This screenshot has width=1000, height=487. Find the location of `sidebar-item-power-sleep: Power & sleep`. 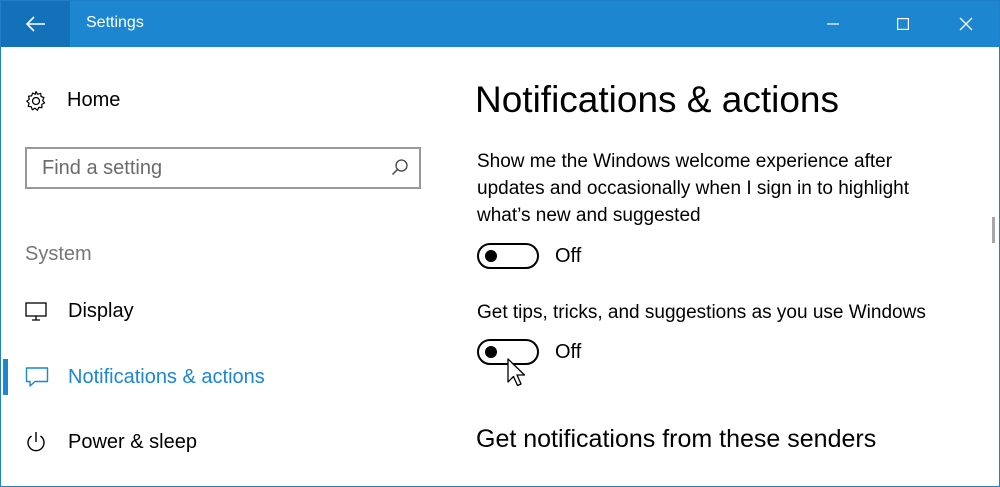

sidebar-item-power-sleep: Power & sleep is located at coordinates (221, 442).